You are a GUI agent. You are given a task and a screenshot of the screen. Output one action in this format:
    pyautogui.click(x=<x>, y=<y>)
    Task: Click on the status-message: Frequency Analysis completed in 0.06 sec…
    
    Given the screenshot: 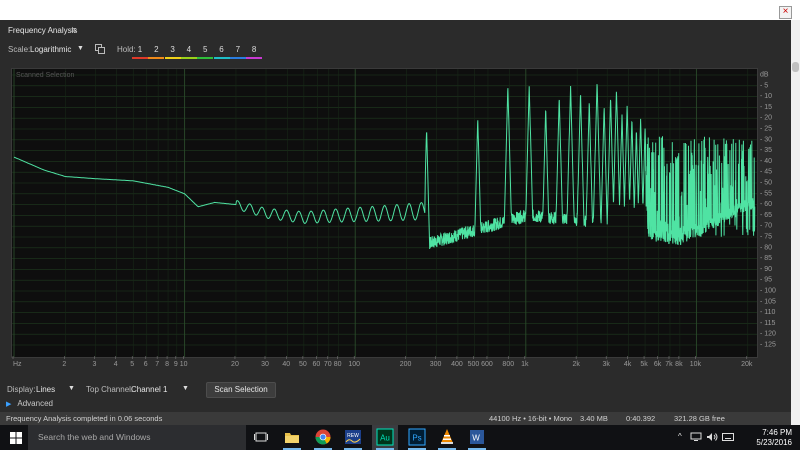 What is the action you would take?
    pyautogui.click(x=84, y=418)
    